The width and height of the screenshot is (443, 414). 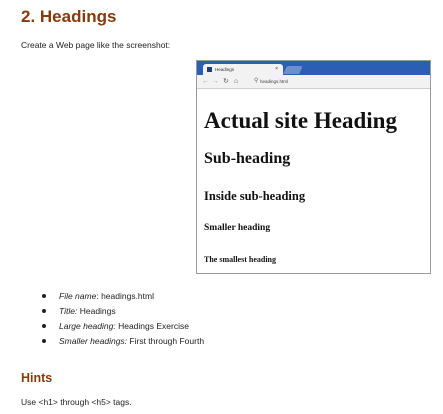 What do you see at coordinates (255, 196) in the screenshot?
I see `heading-h3: Inside sub-heading` at bounding box center [255, 196].